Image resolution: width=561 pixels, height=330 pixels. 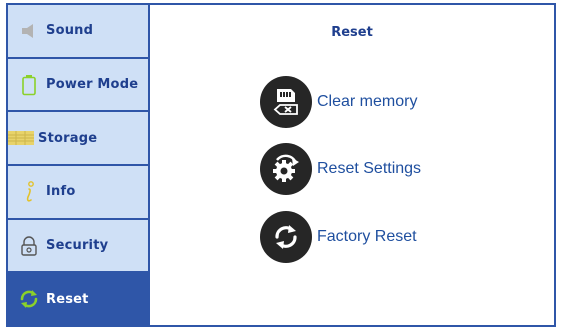 I want to click on clear-memory-button: Clear memory, so click(x=338, y=102).